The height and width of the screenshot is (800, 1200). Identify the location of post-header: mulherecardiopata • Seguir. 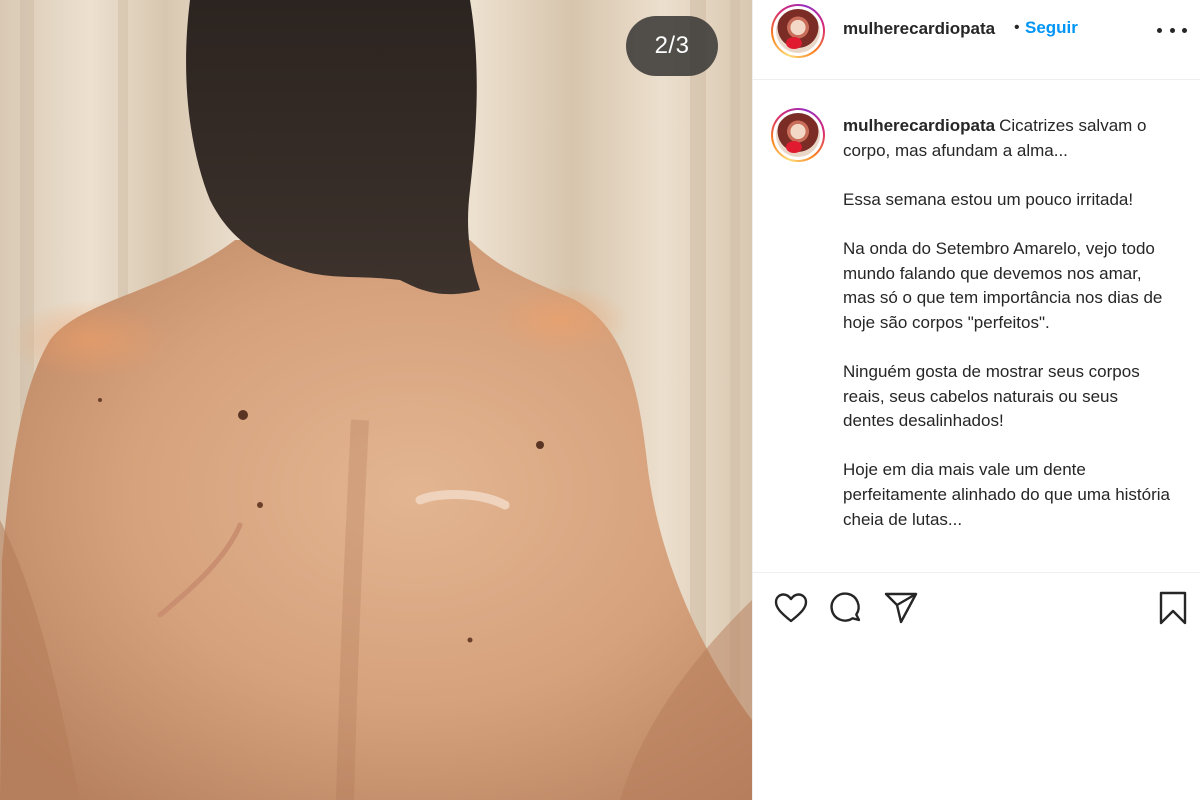
(976, 40).